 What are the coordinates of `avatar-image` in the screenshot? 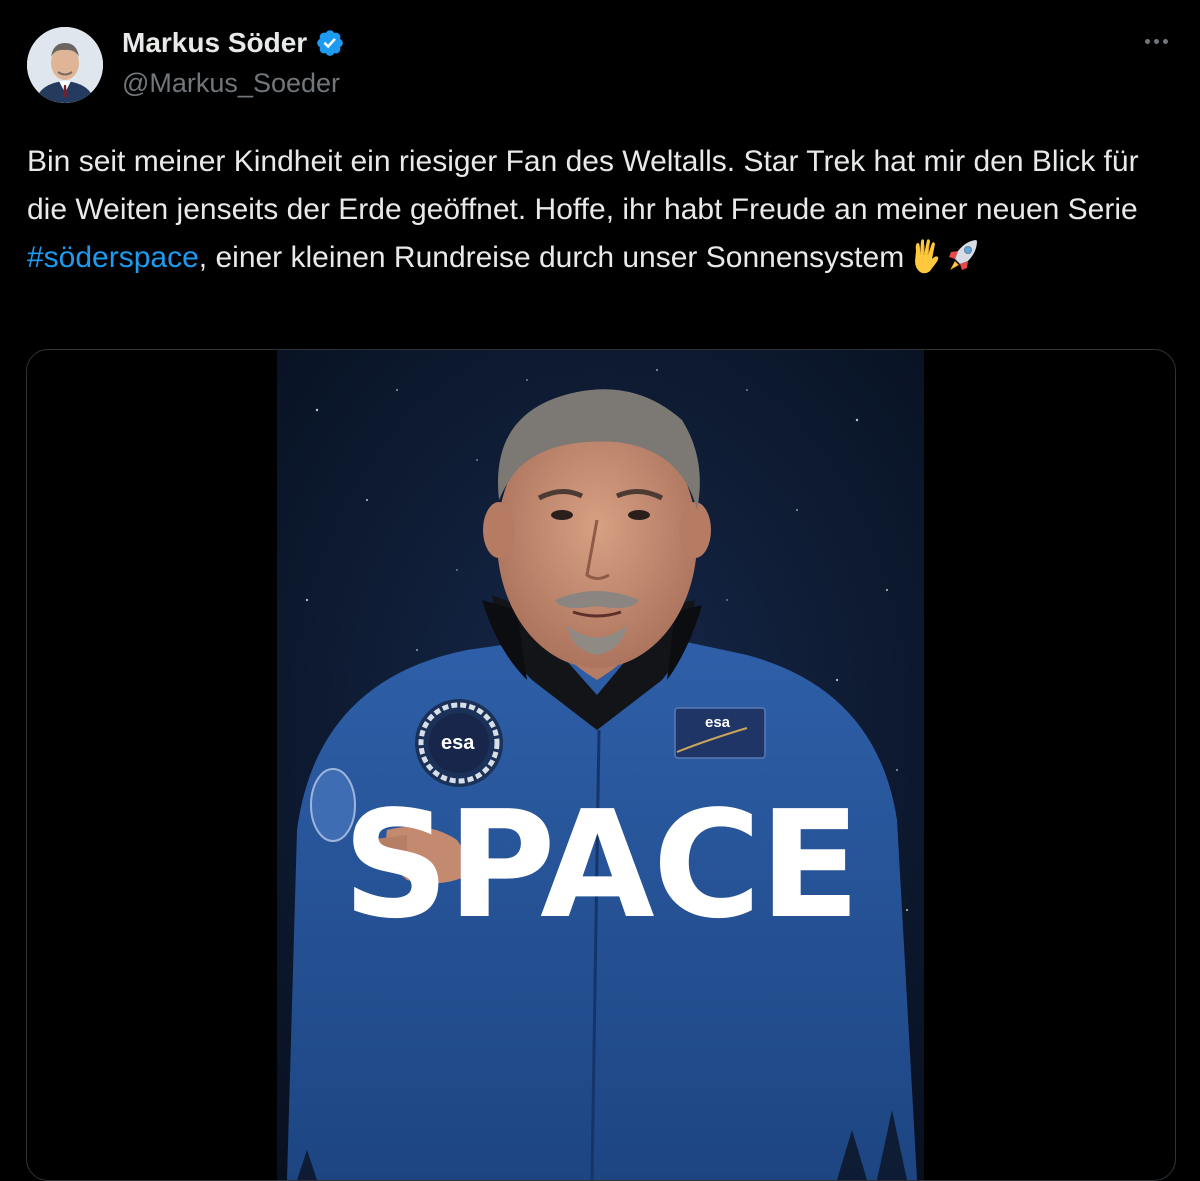 It's located at (65, 65).